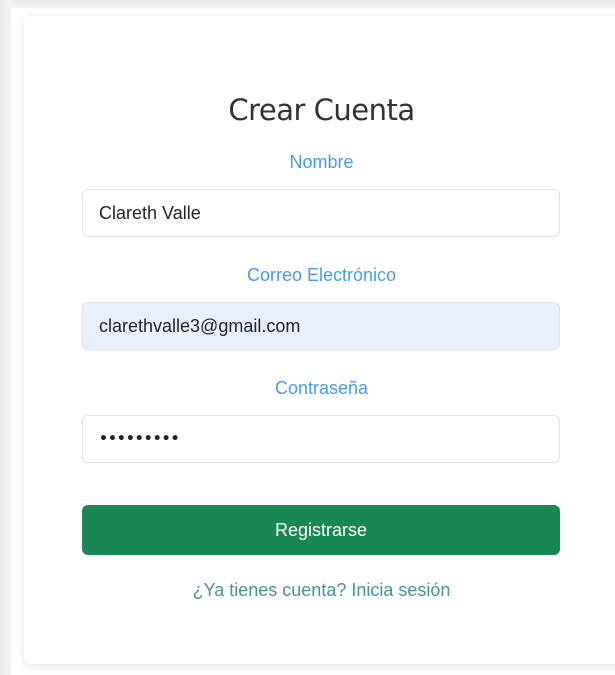 The image size is (615, 675). I want to click on email-label: Correo Electrónico, so click(321, 275).